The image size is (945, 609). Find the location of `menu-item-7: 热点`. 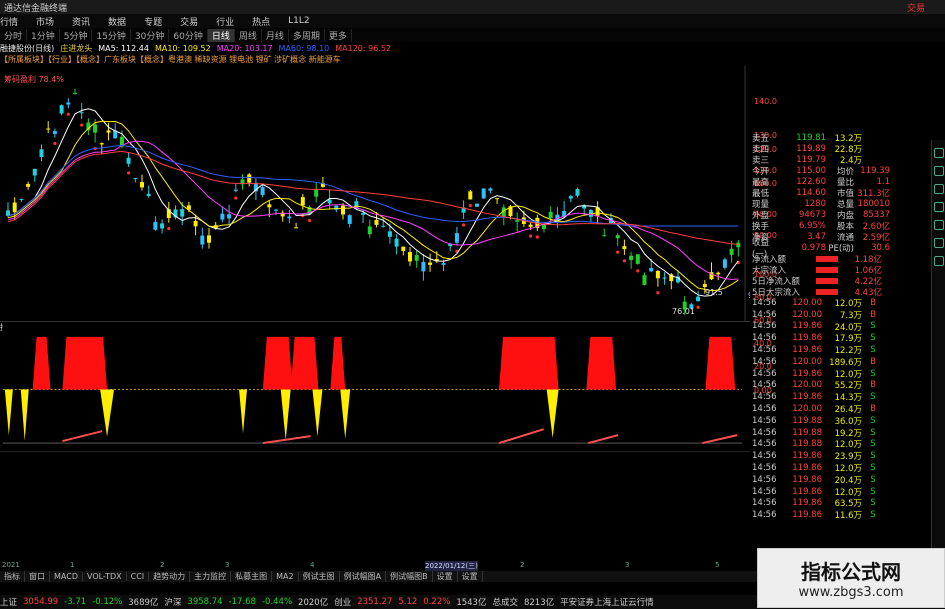

menu-item-7: 热点 is located at coordinates (261, 21).